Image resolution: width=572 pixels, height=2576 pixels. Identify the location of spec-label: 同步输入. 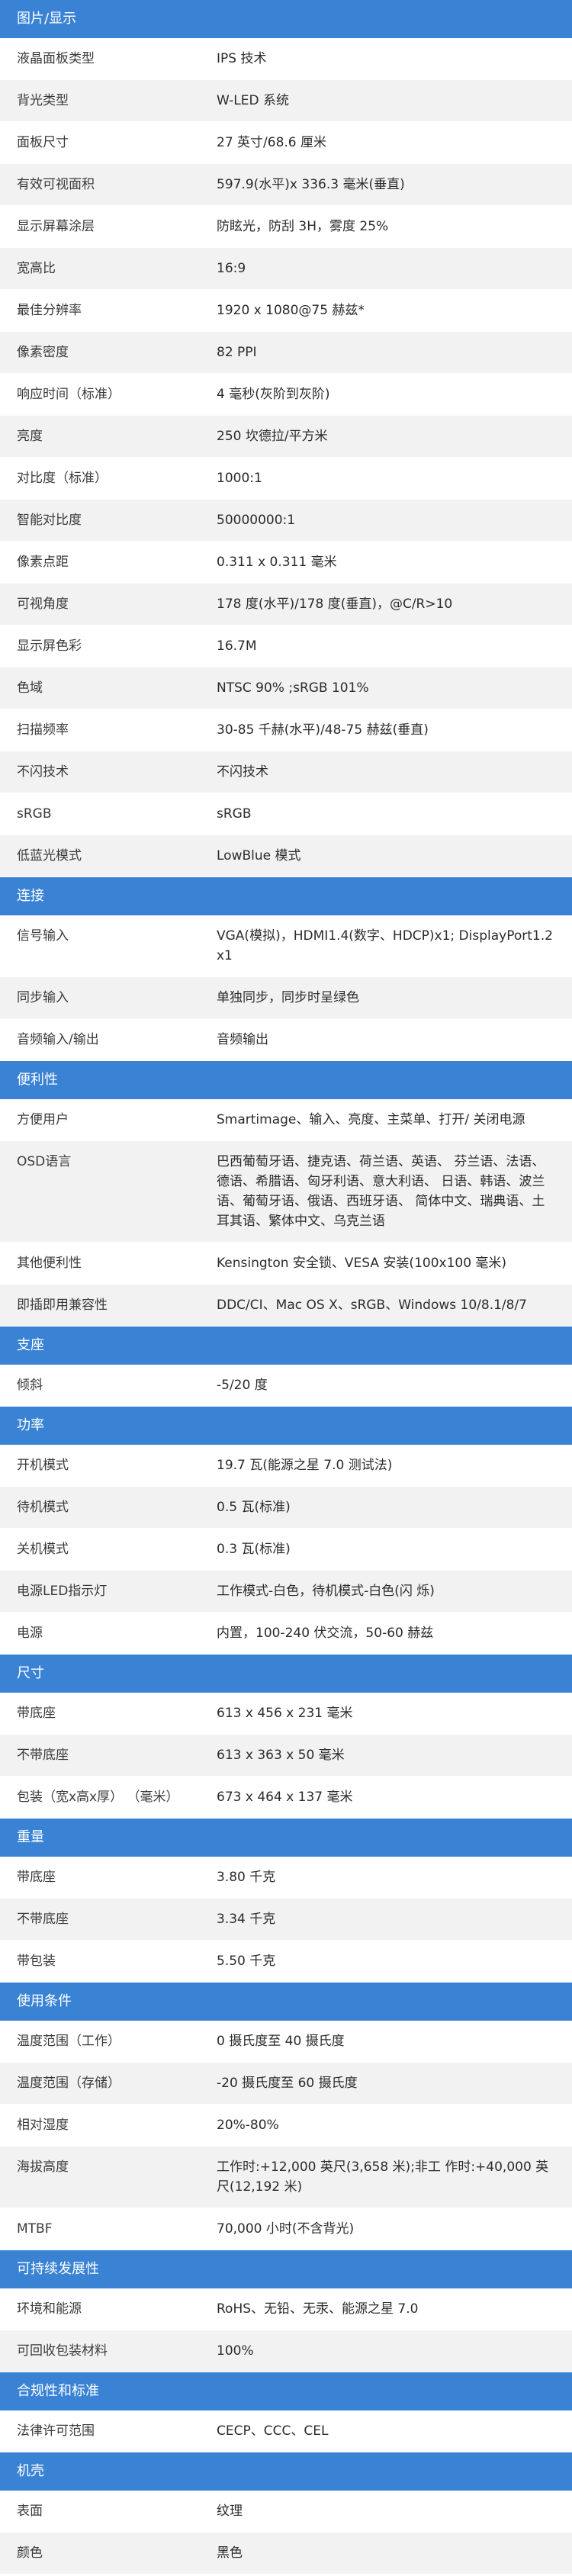
(43, 997).